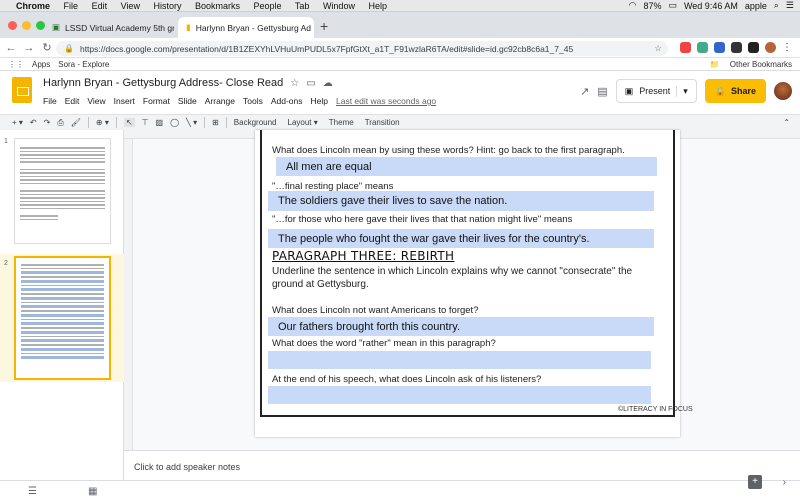 Image resolution: width=800 pixels, height=500 pixels. I want to click on present-button: ▣ Present ▾, so click(656, 91).